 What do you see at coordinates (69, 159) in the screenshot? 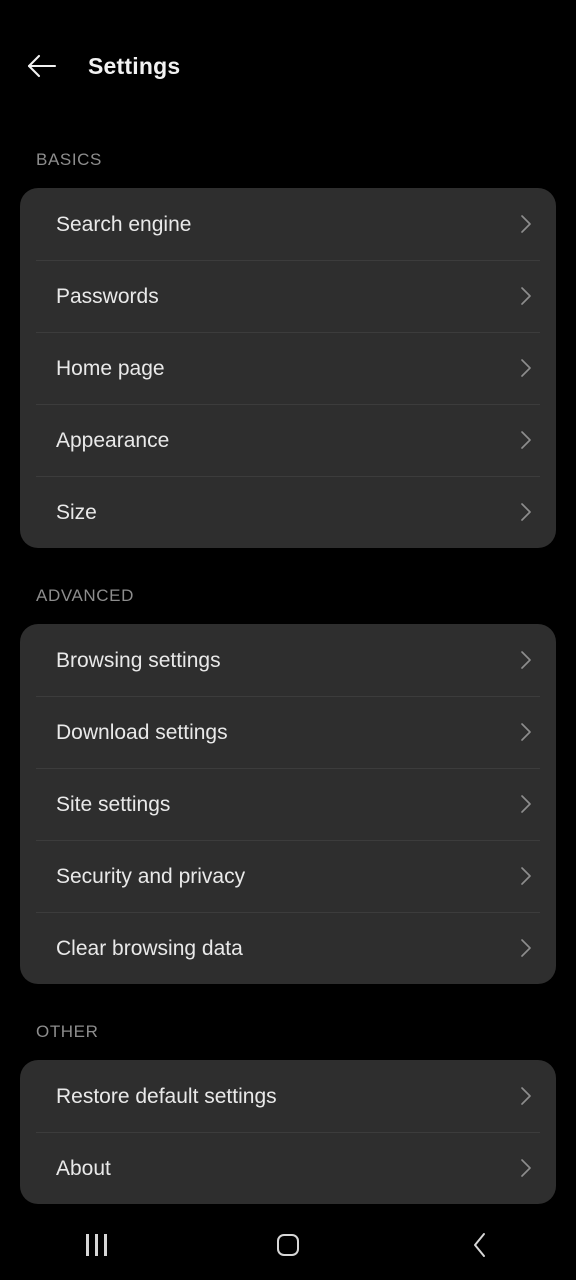
I see `section-header-basics: BASICS` at bounding box center [69, 159].